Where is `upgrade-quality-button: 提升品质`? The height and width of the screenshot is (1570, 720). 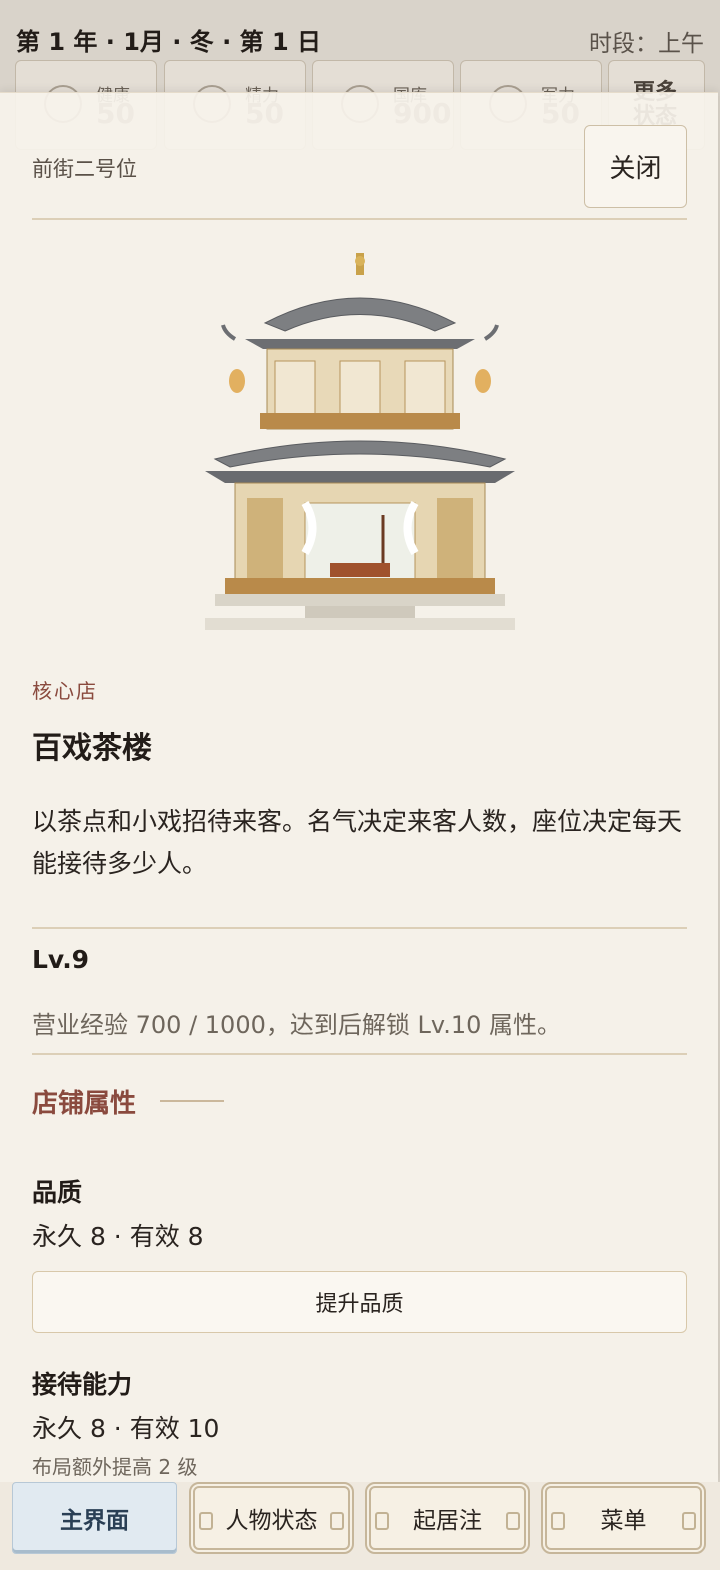 upgrade-quality-button: 提升品质 is located at coordinates (359, 1302).